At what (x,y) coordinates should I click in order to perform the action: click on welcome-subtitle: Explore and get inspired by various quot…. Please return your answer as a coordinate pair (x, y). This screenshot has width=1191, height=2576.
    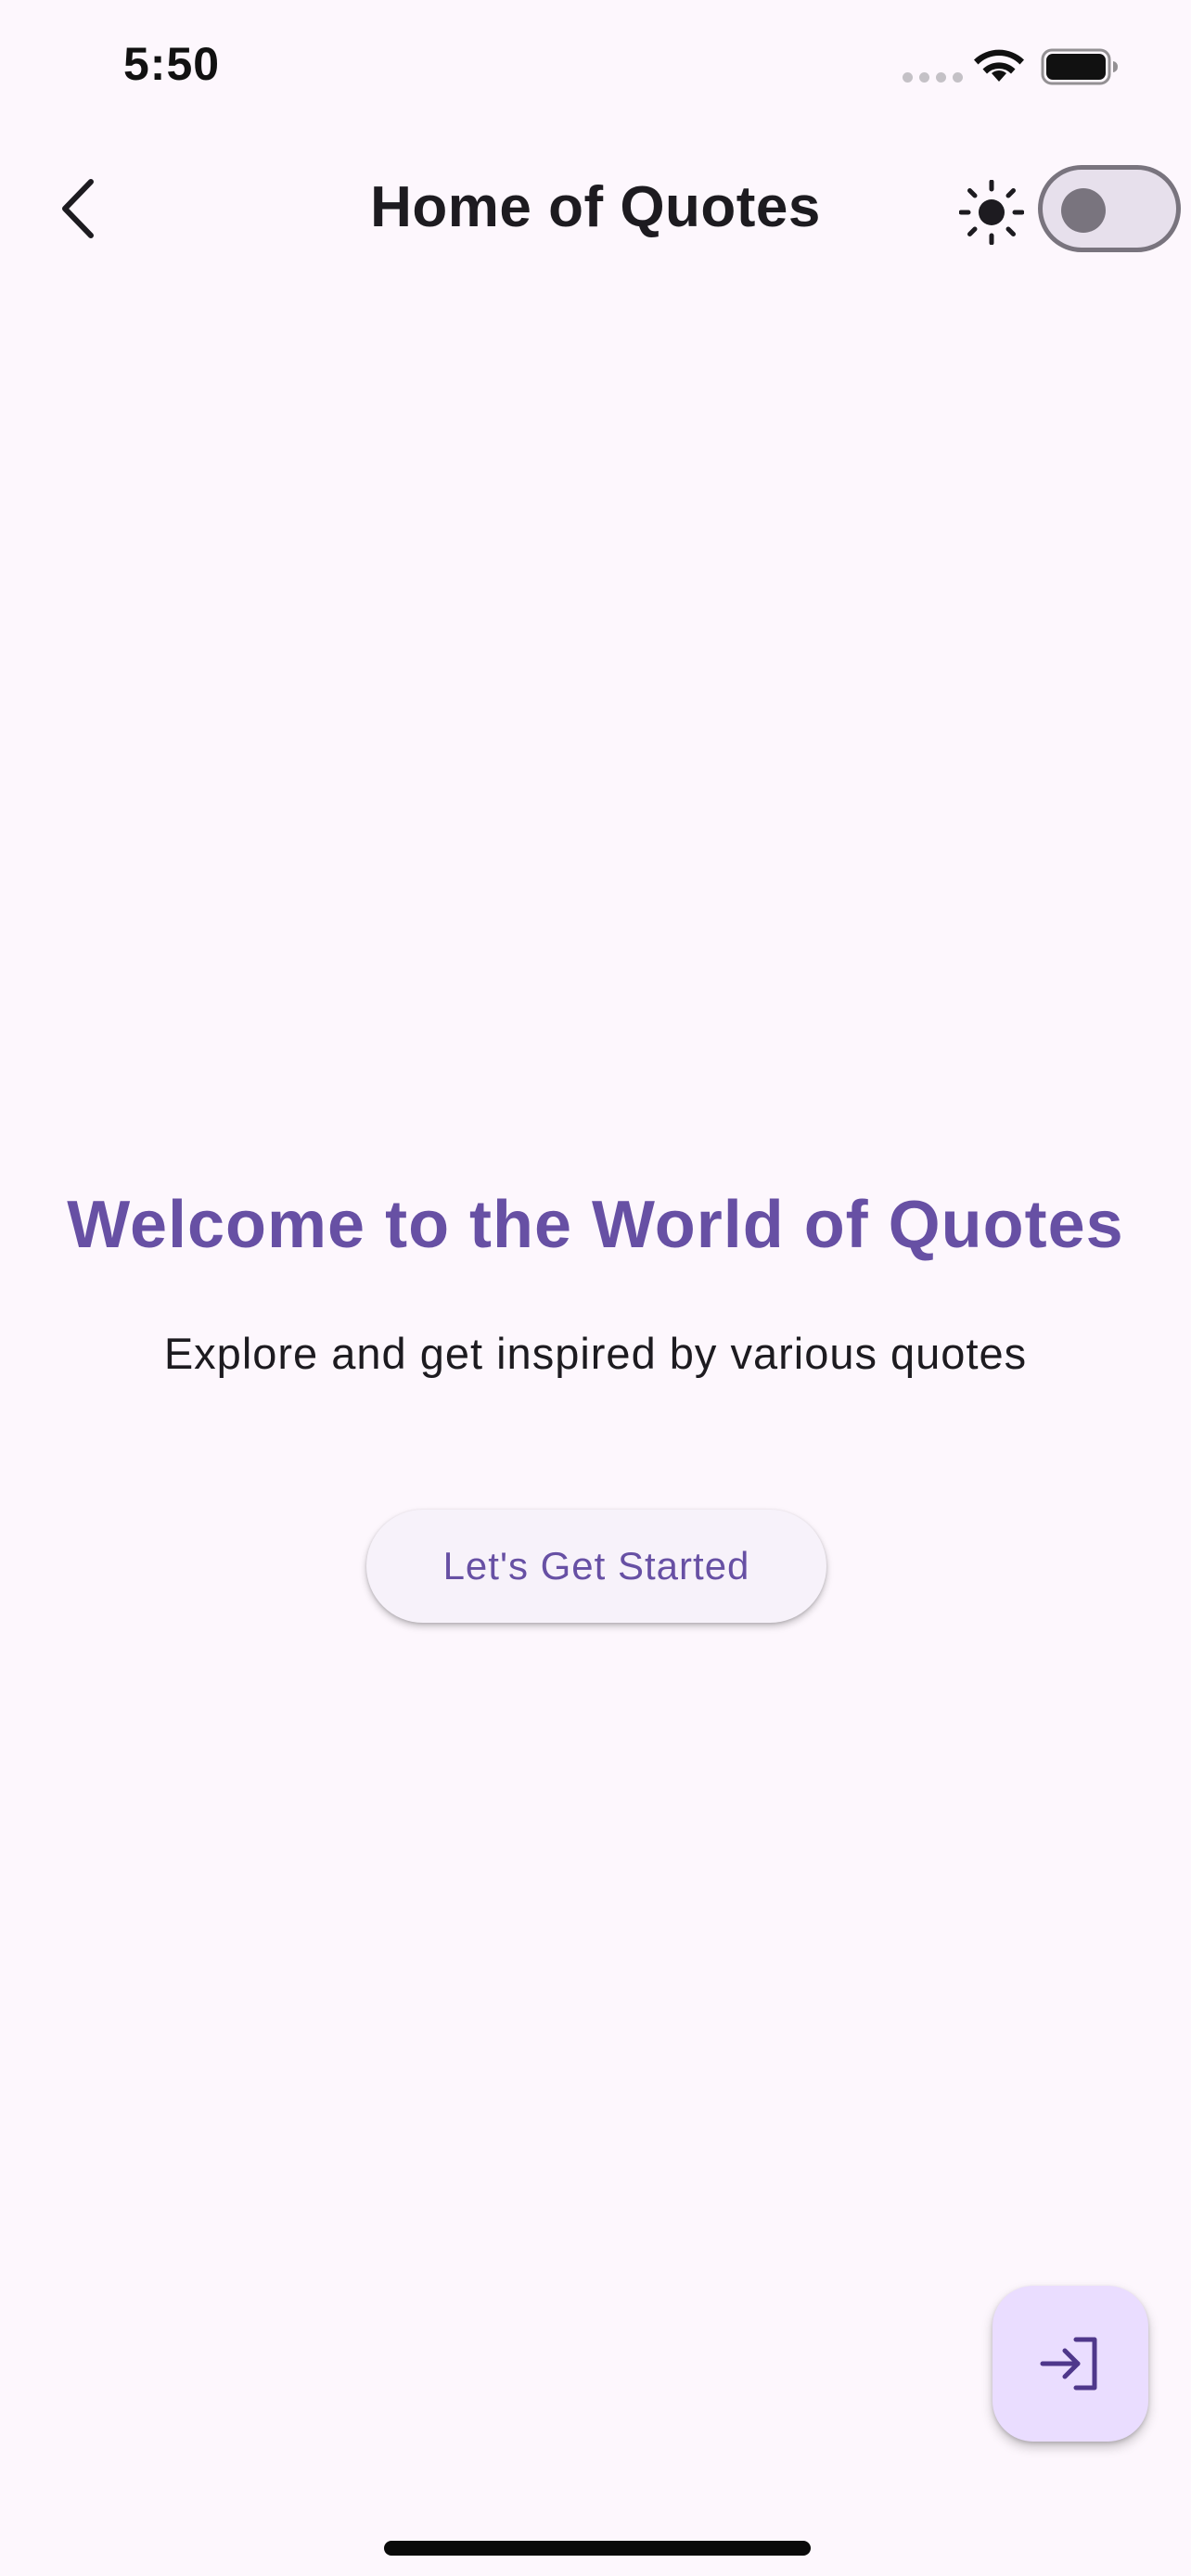
    Looking at the image, I should click on (595, 1353).